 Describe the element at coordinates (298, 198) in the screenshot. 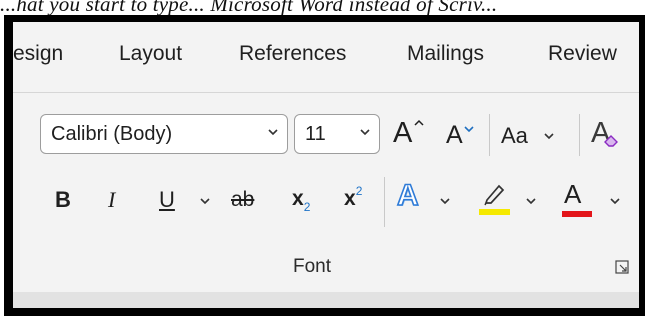

I see `subscript-base: x` at that location.